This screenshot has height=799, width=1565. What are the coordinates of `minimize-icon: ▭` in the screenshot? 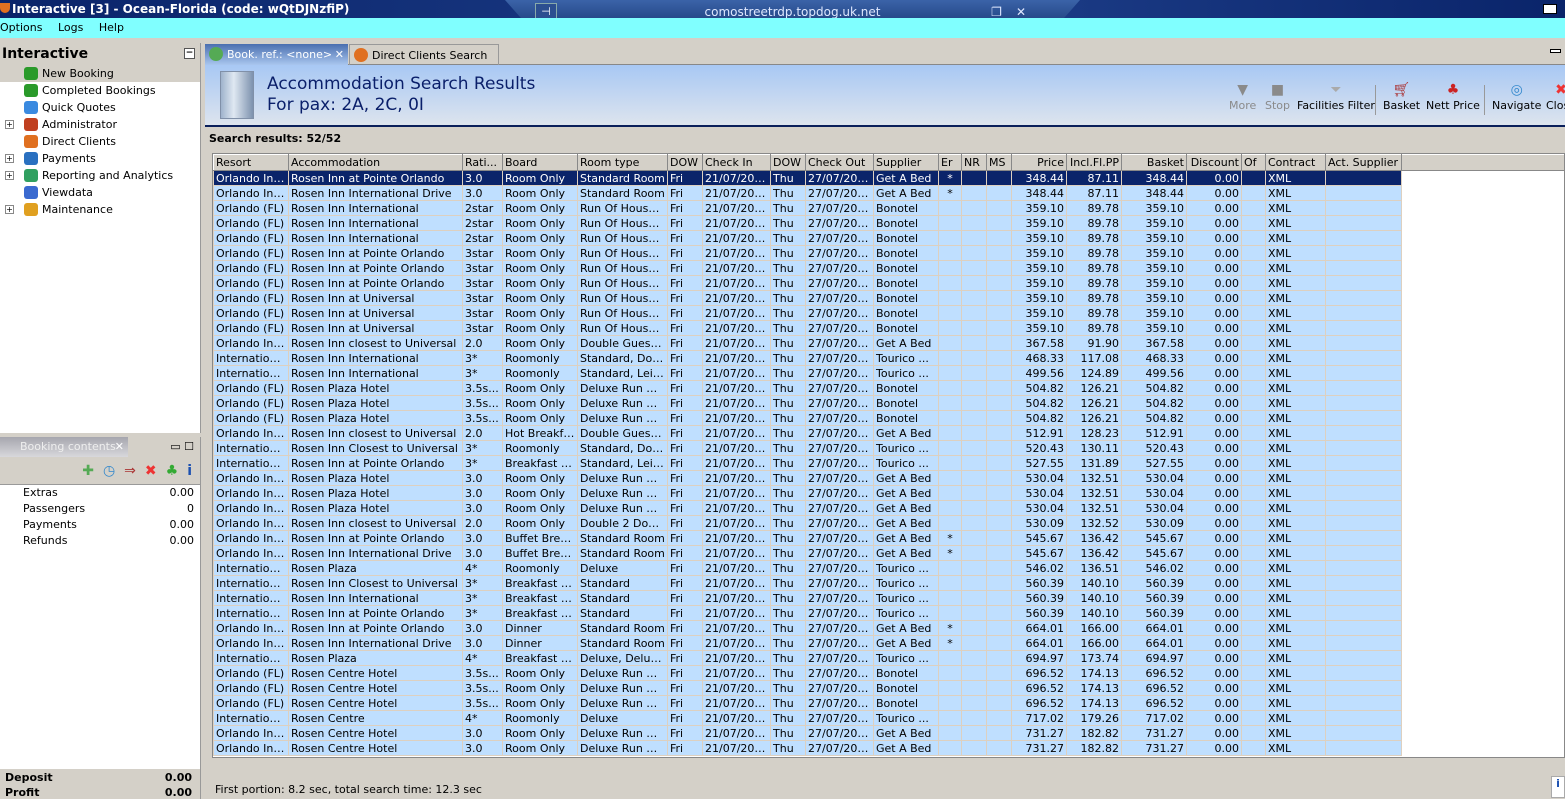 It's located at (175, 446).